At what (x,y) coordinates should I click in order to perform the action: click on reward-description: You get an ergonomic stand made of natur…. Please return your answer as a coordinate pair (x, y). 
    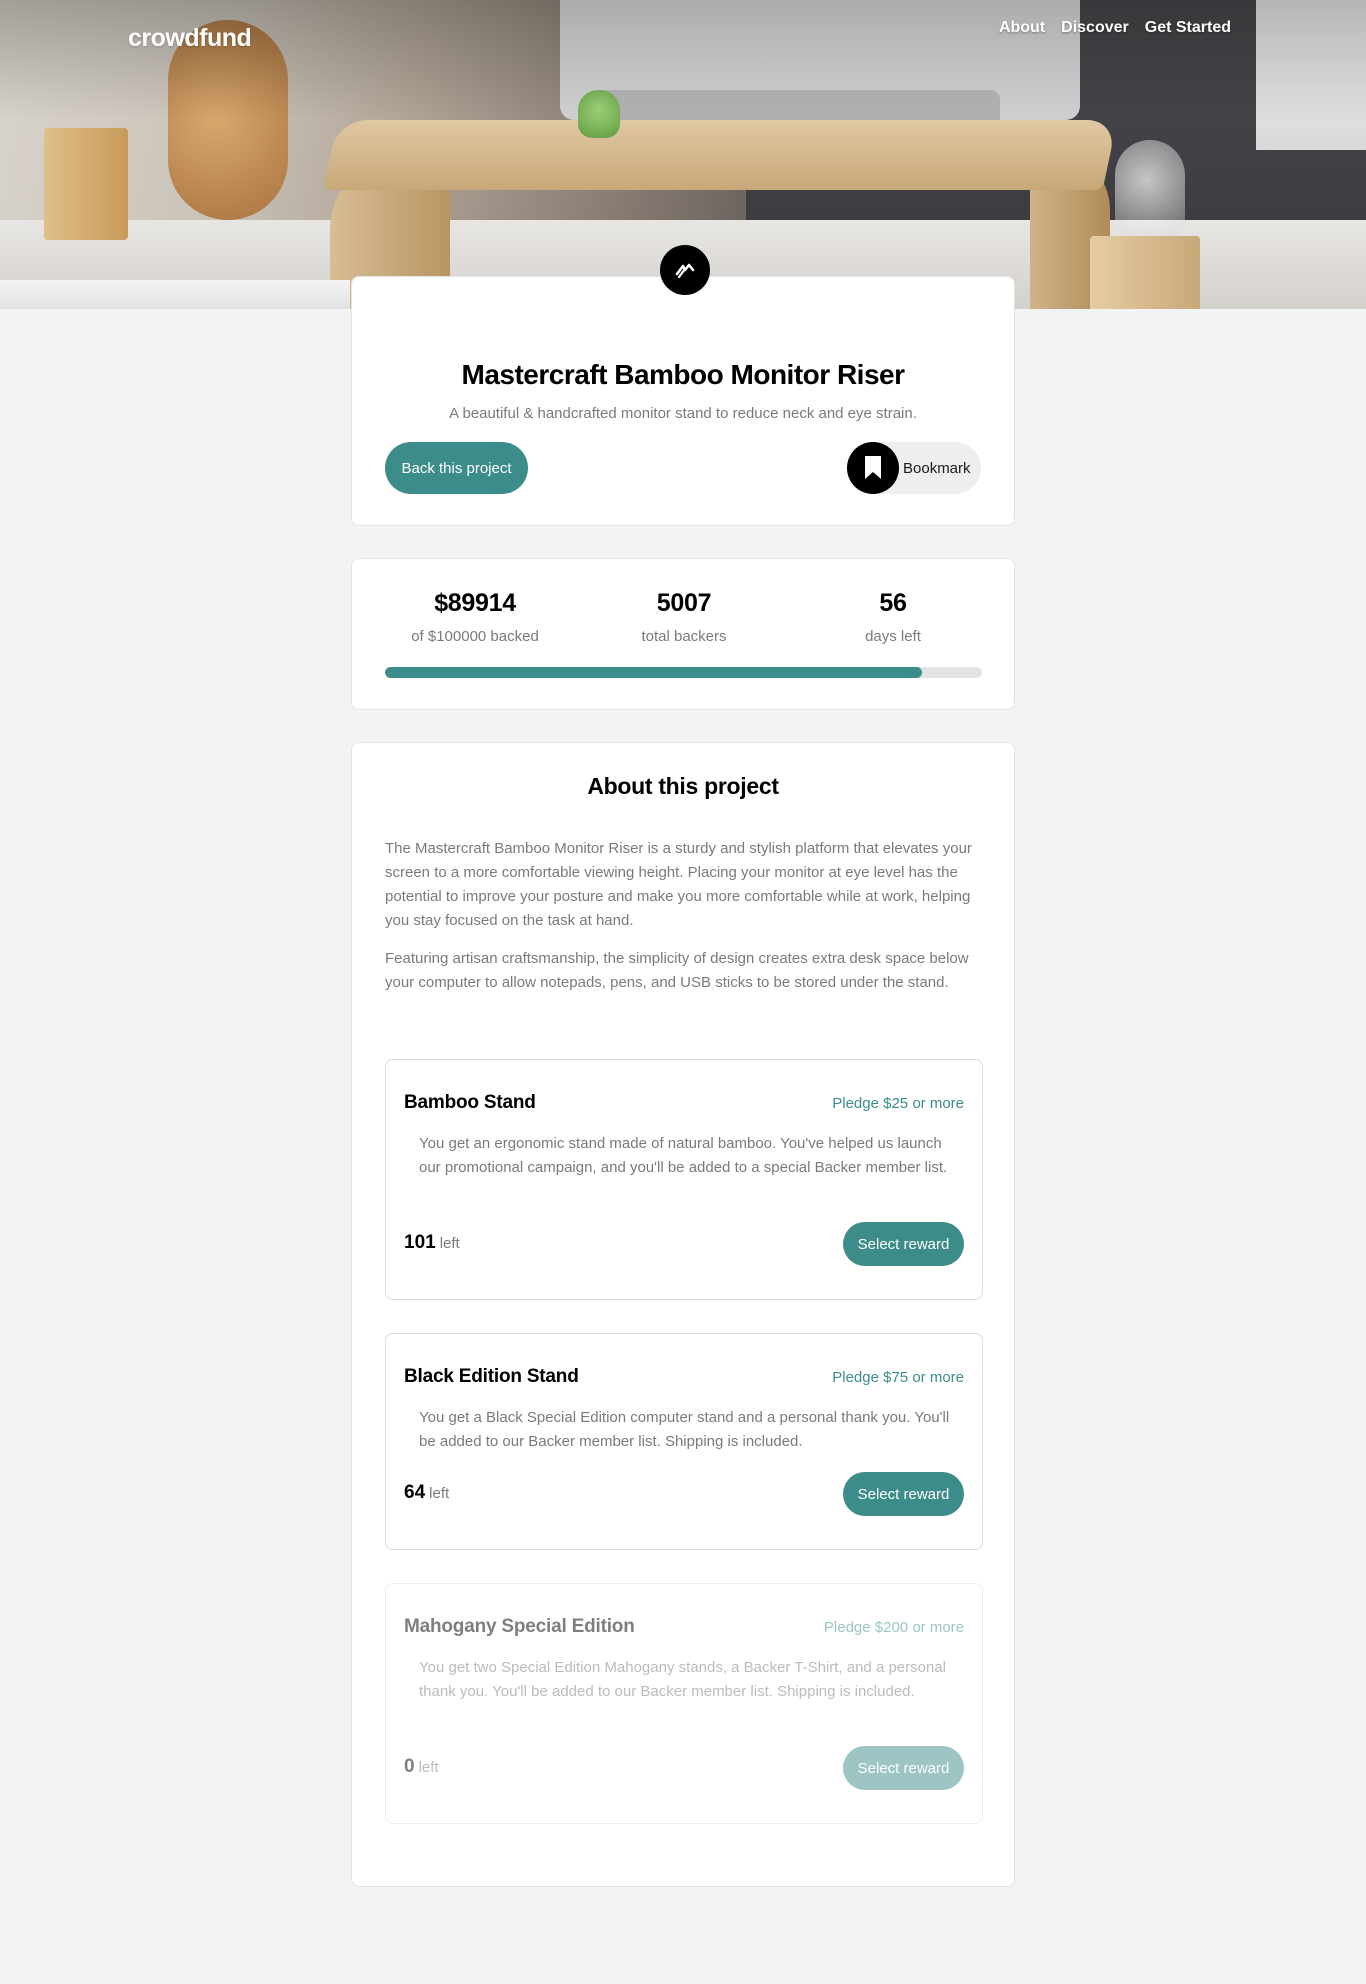
    Looking at the image, I should click on (683, 1155).